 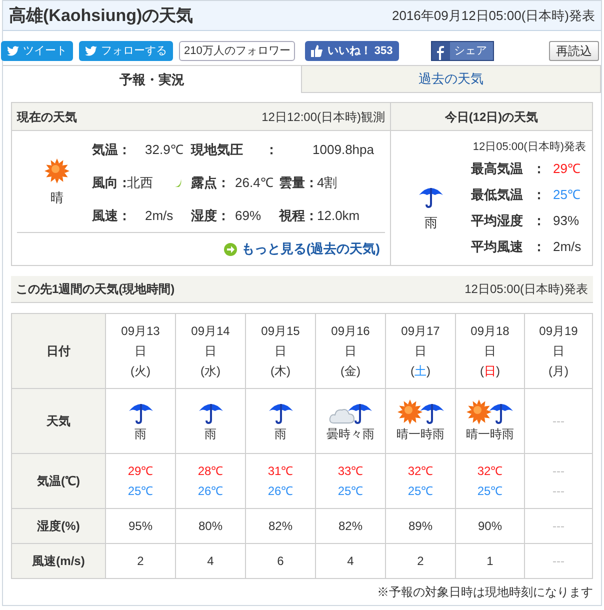 I want to click on field-value: 69%, so click(x=248, y=215).